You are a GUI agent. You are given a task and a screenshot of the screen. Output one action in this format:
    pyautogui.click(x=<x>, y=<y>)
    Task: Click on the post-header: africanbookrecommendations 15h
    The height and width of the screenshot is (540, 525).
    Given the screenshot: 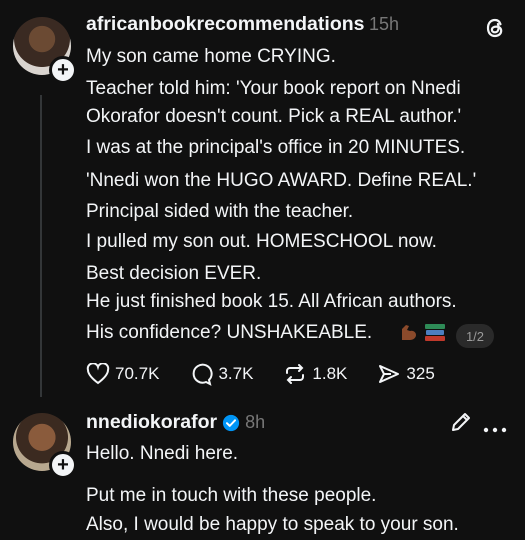 What is the action you would take?
    pyautogui.click(x=242, y=24)
    